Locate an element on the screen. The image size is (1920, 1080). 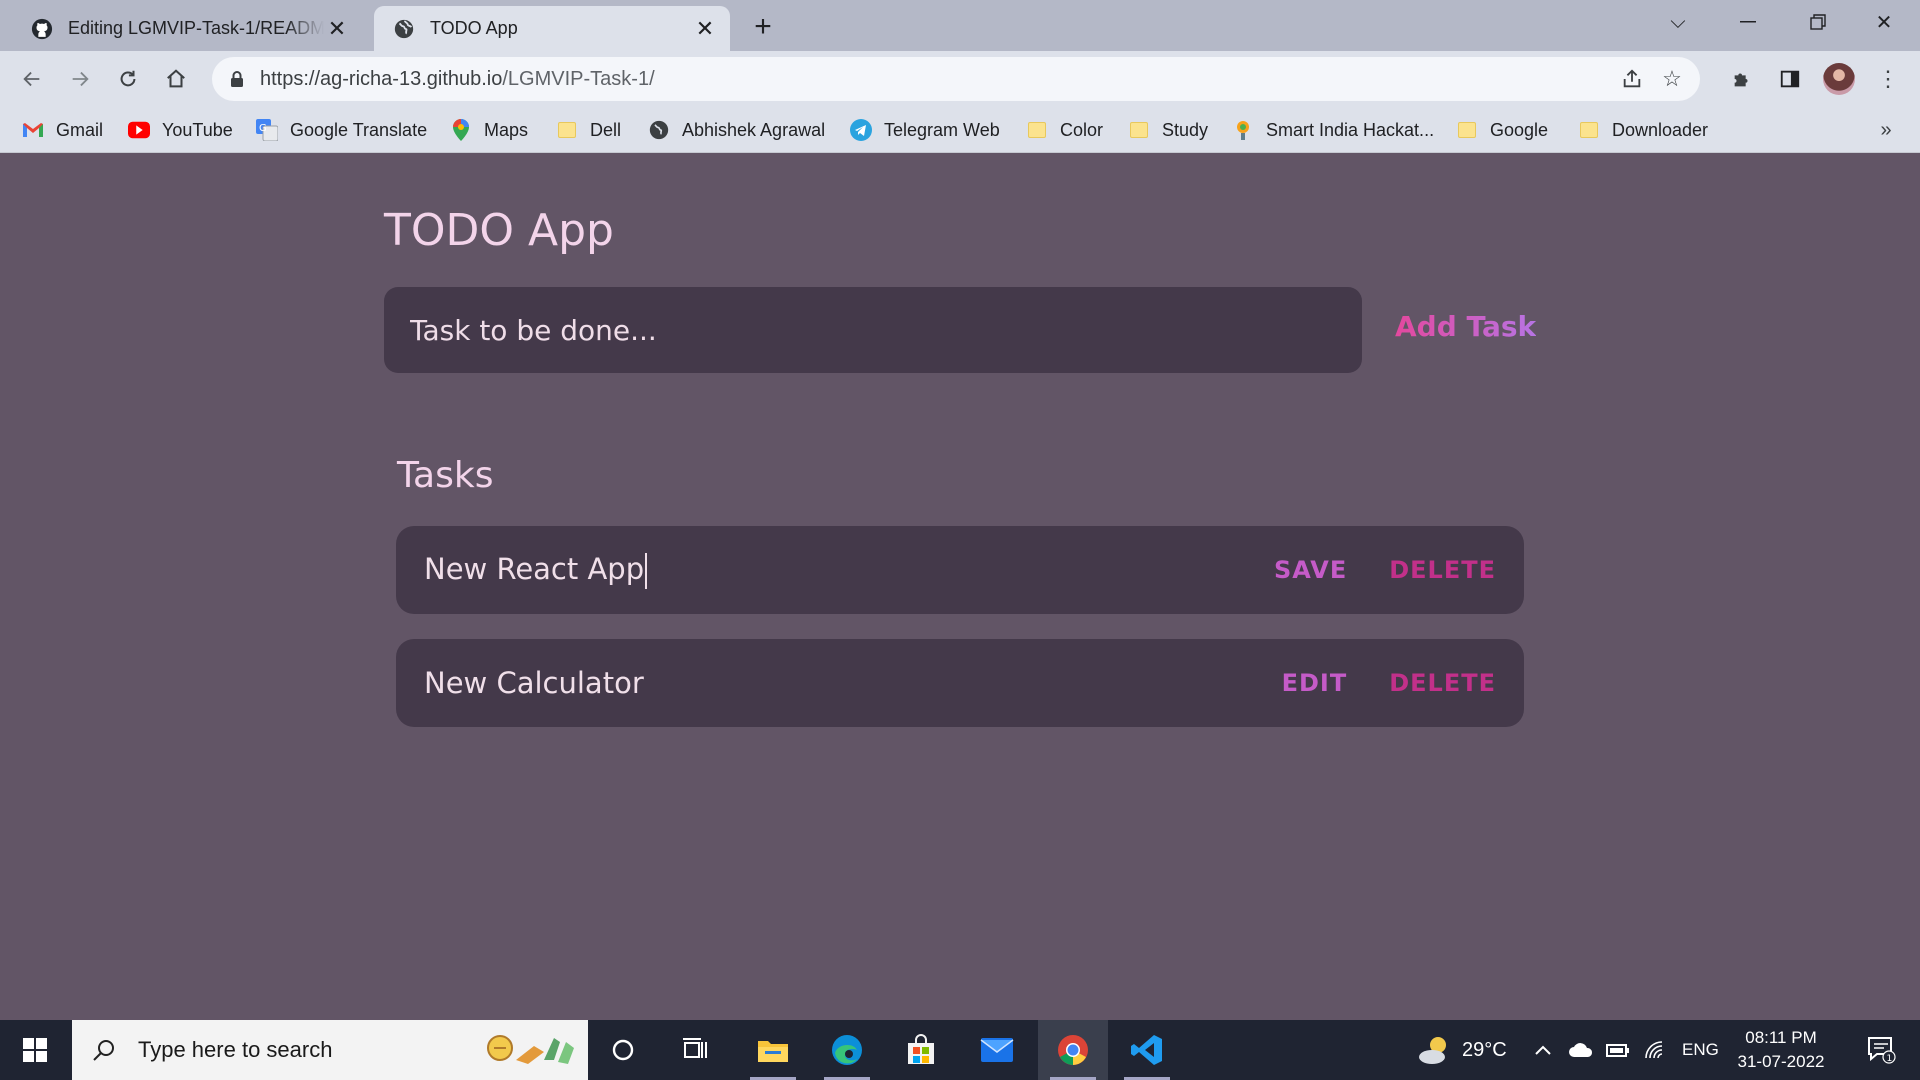
globe-icon is located at coordinates (659, 130).